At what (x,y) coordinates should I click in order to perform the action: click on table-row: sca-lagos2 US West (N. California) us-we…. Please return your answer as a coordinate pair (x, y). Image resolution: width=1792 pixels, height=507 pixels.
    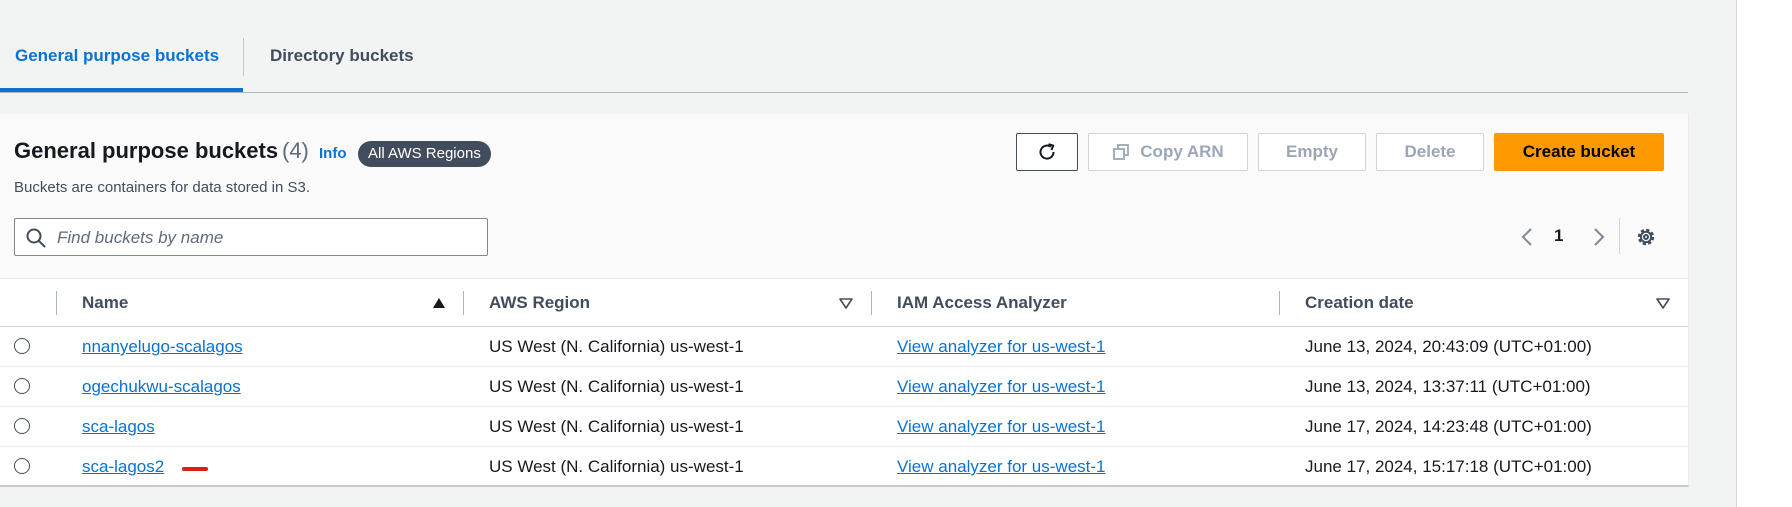
    Looking at the image, I should click on (844, 466).